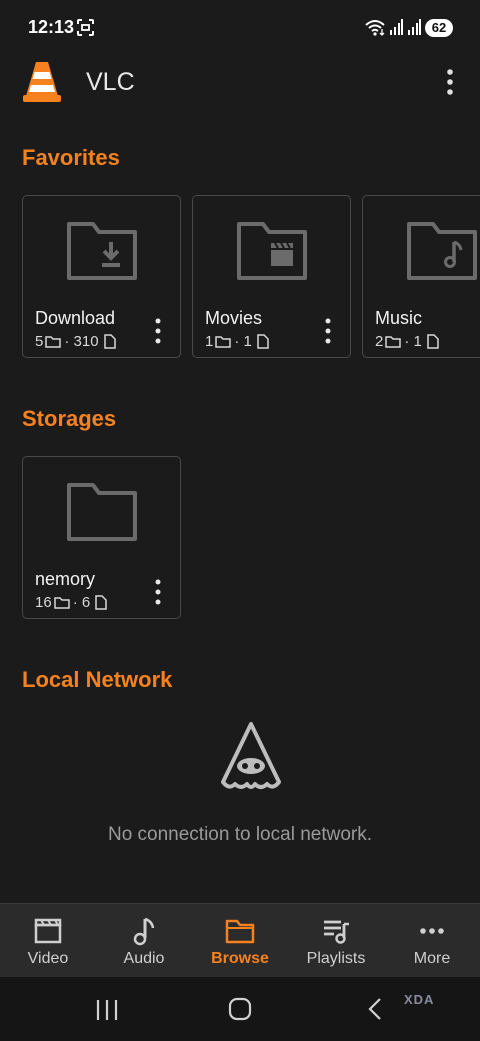 The width and height of the screenshot is (480, 1041). I want to click on back-icon, so click(375, 1009).